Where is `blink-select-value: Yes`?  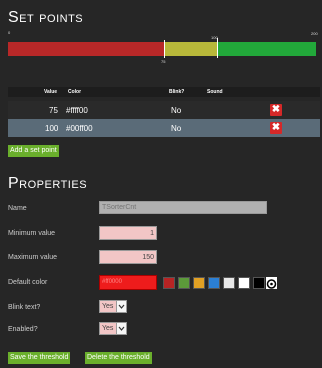 blink-select-value: Yes is located at coordinates (108, 306).